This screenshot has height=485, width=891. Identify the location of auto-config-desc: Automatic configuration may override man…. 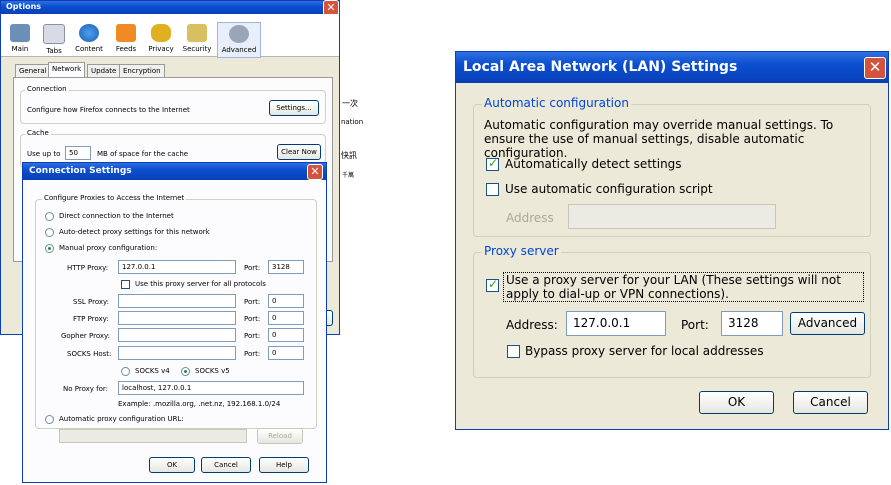
(659, 139).